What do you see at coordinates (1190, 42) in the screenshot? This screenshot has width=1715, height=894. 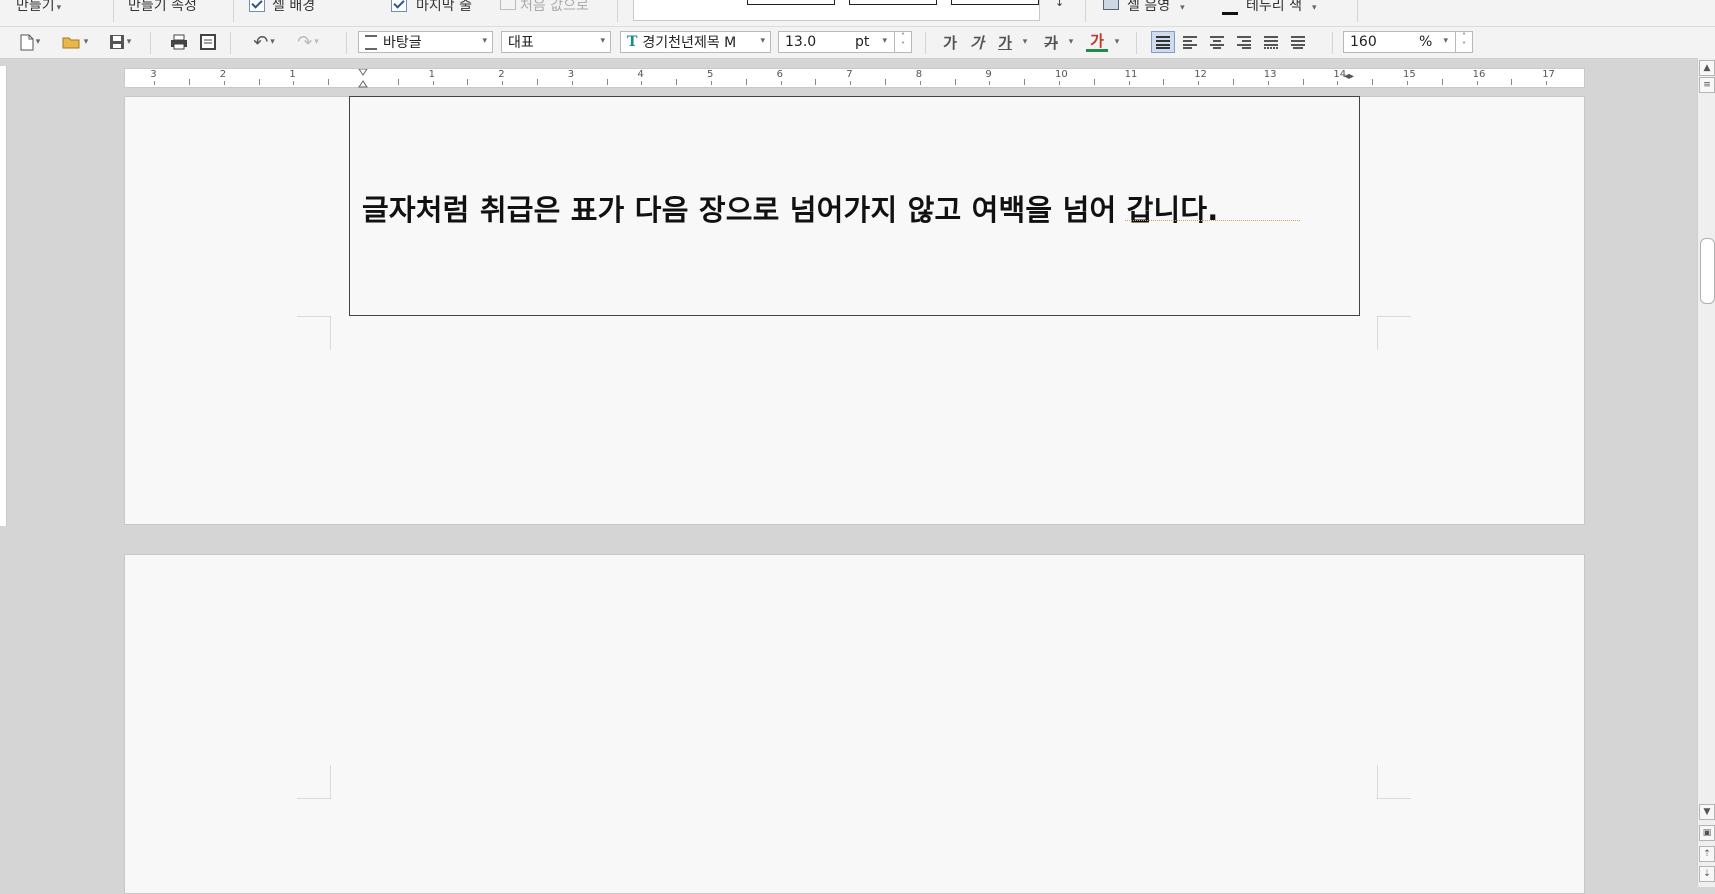 I see `align-left-button` at bounding box center [1190, 42].